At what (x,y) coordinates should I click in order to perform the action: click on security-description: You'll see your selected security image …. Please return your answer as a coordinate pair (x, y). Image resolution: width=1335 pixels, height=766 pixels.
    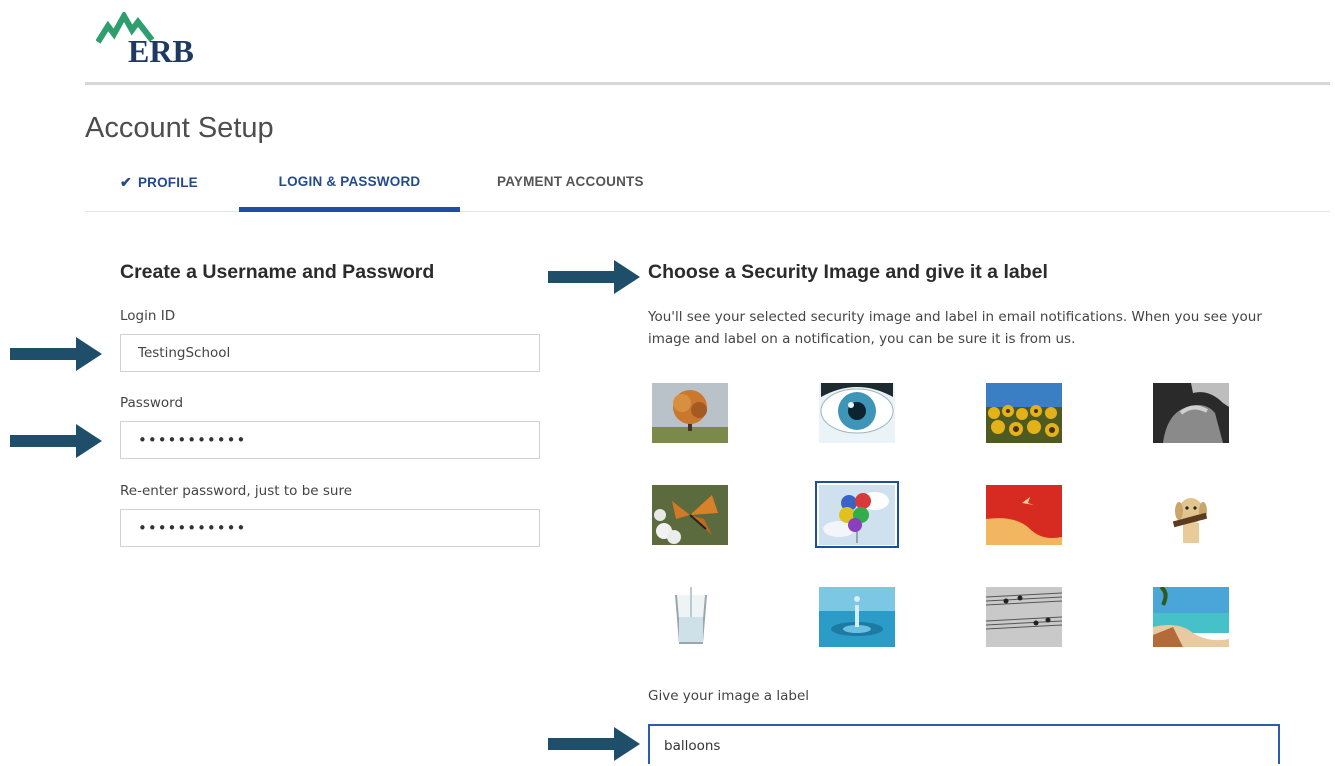
    Looking at the image, I should click on (955, 328).